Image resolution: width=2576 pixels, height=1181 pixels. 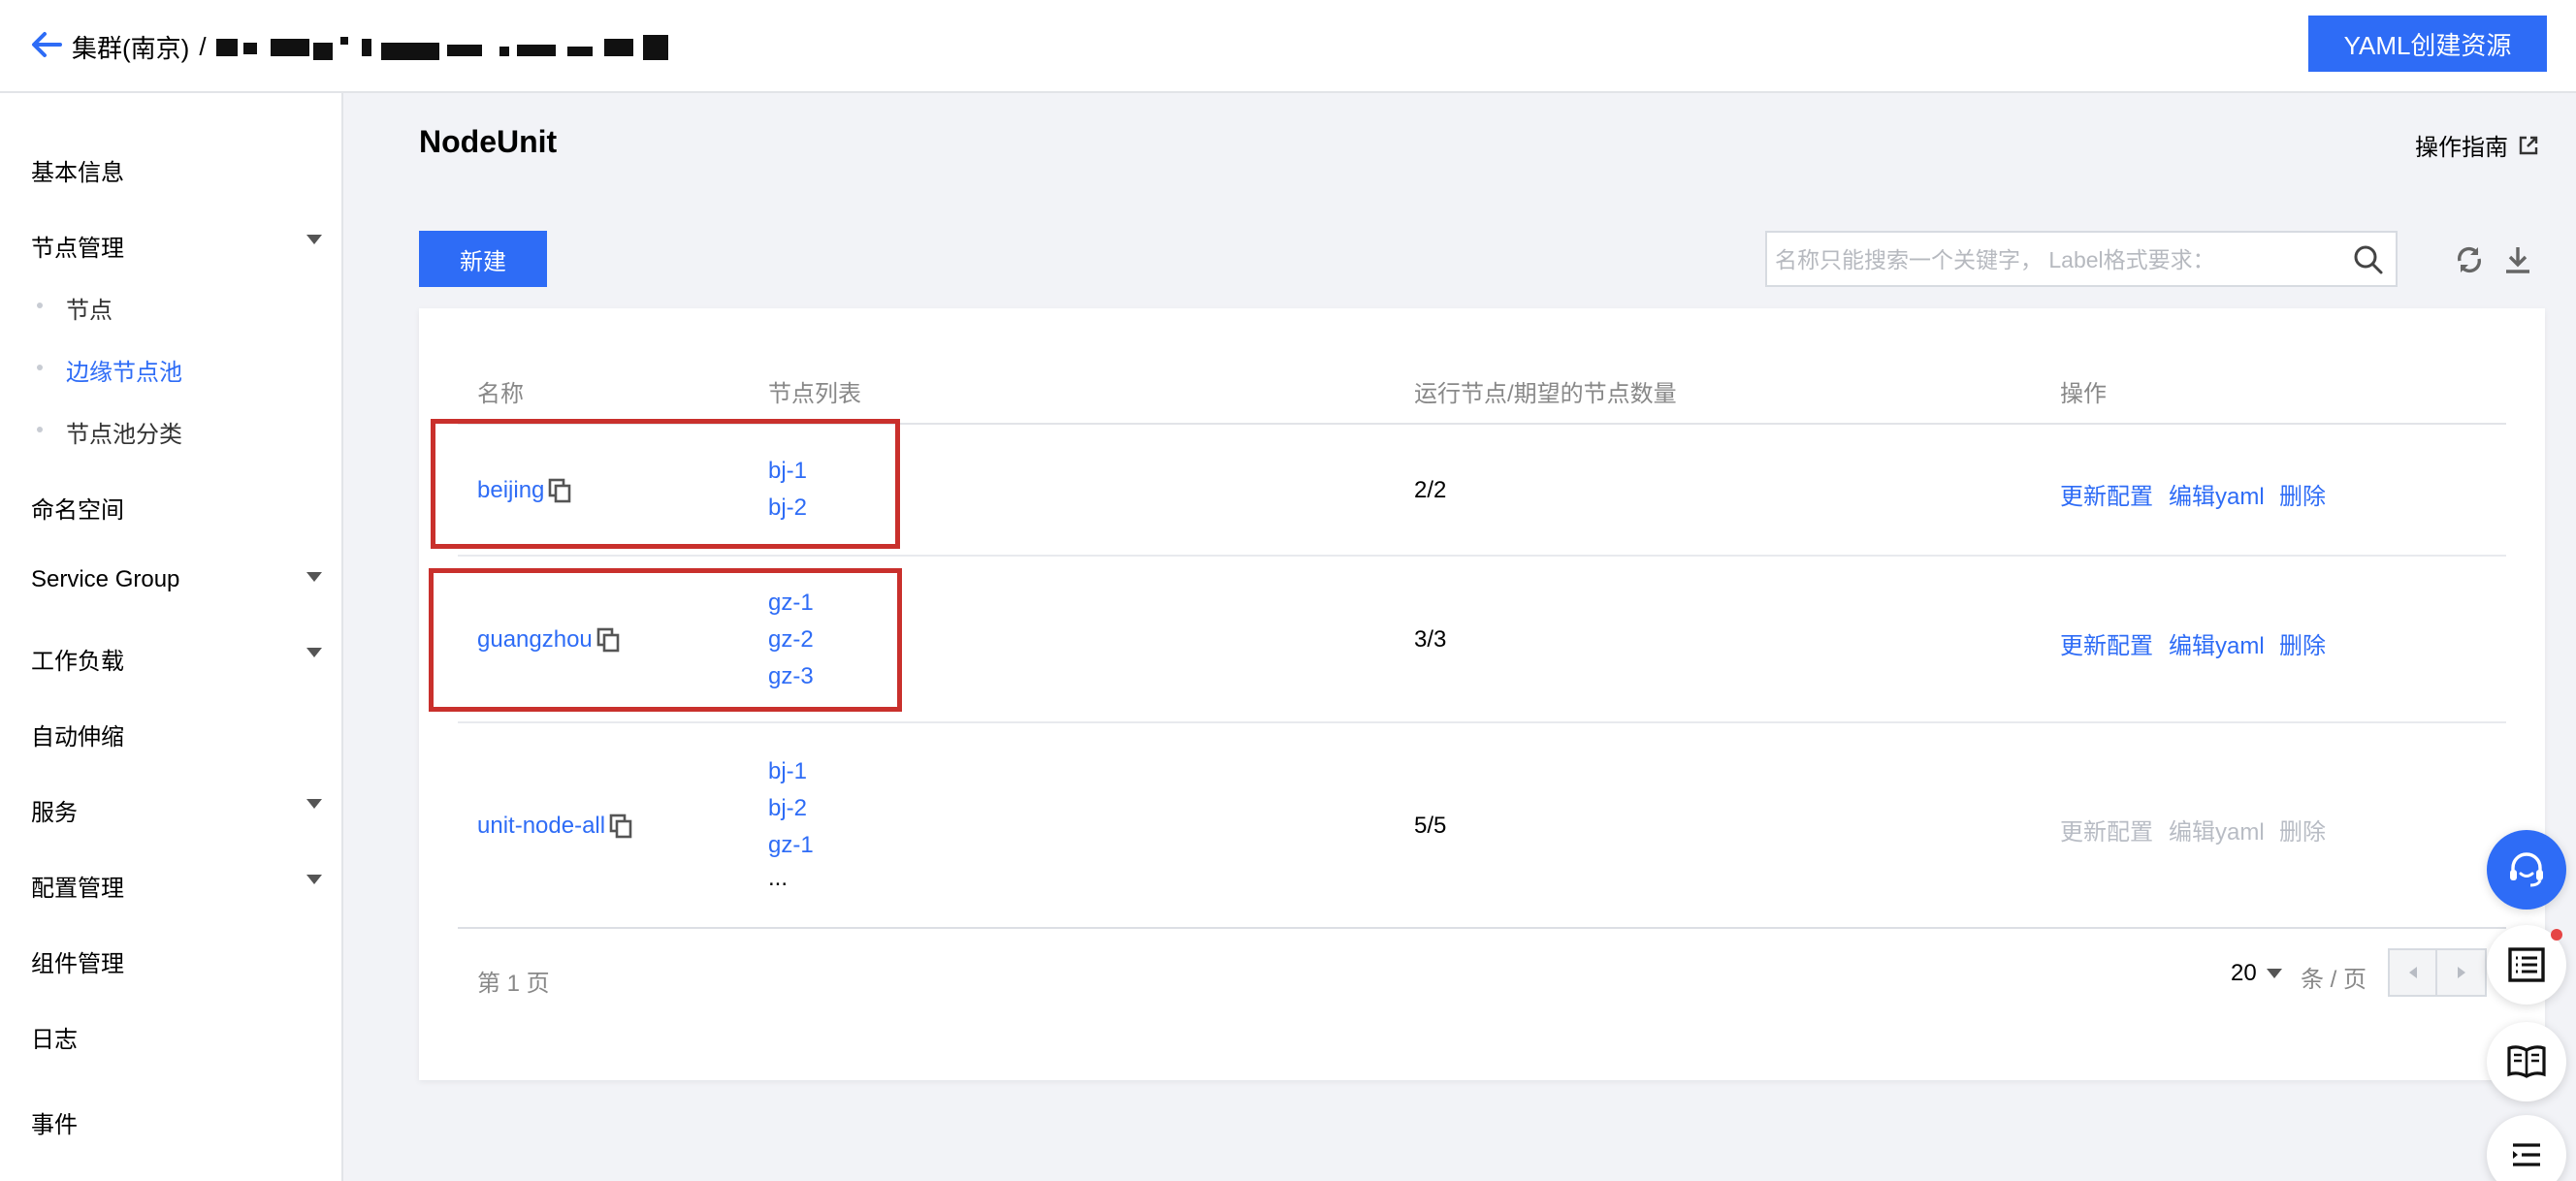 I want to click on column-header-actions: 操作, so click(x=2083, y=394).